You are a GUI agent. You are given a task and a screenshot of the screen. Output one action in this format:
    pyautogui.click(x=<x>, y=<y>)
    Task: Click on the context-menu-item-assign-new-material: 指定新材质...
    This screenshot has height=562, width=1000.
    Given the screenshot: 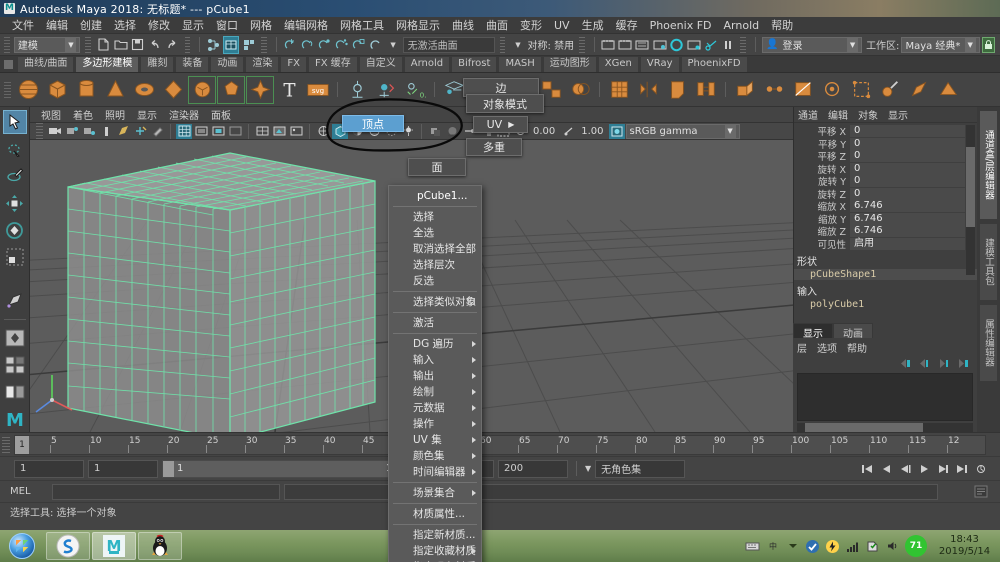 What is the action you would take?
    pyautogui.click(x=435, y=535)
    